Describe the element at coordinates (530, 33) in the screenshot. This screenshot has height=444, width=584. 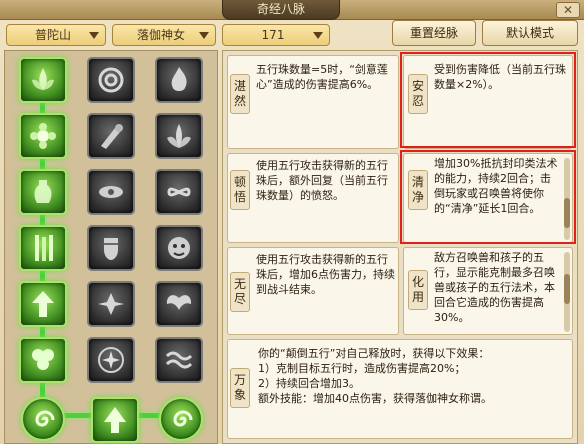
I see `default-mode-button: 默认模式` at that location.